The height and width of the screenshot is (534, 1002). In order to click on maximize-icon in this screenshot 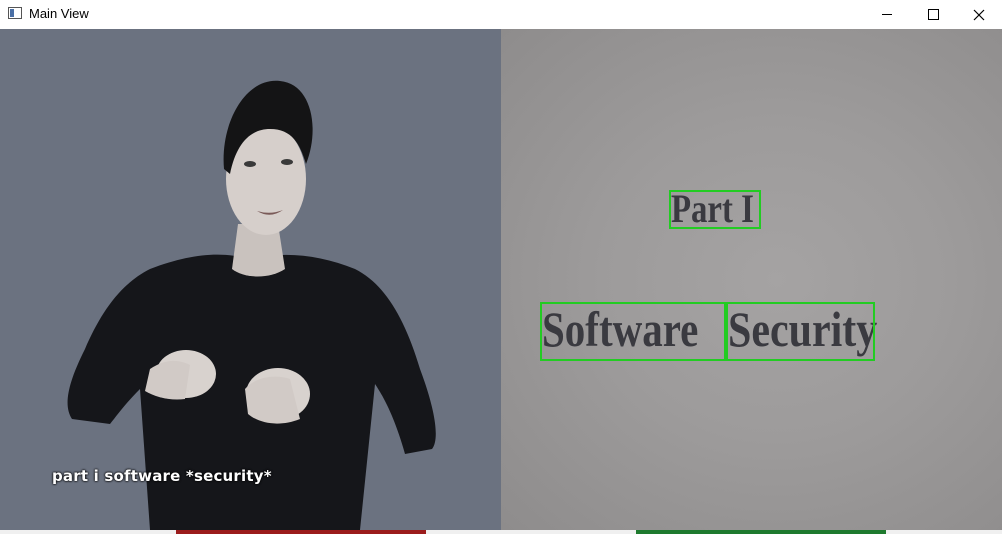, I will do `click(933, 14)`.